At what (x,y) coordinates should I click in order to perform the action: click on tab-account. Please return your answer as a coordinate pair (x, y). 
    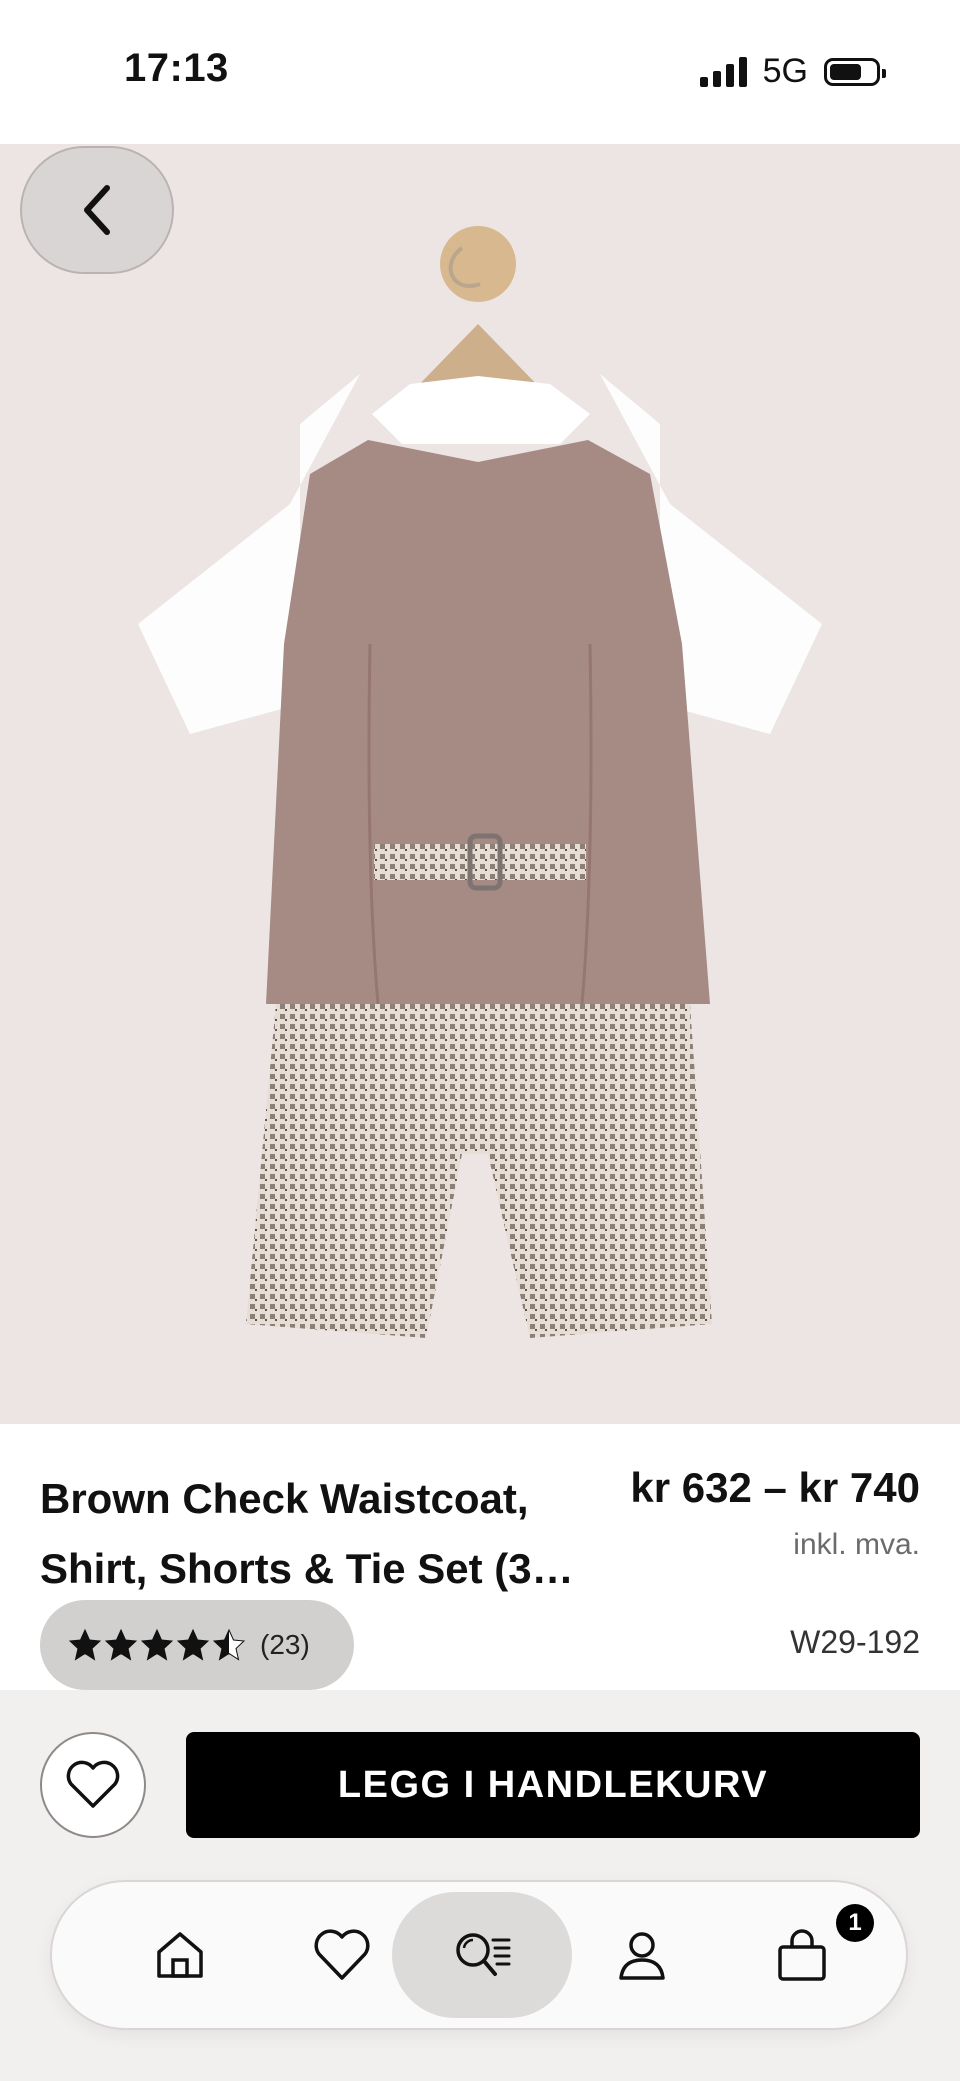
    Looking at the image, I should click on (642, 1955).